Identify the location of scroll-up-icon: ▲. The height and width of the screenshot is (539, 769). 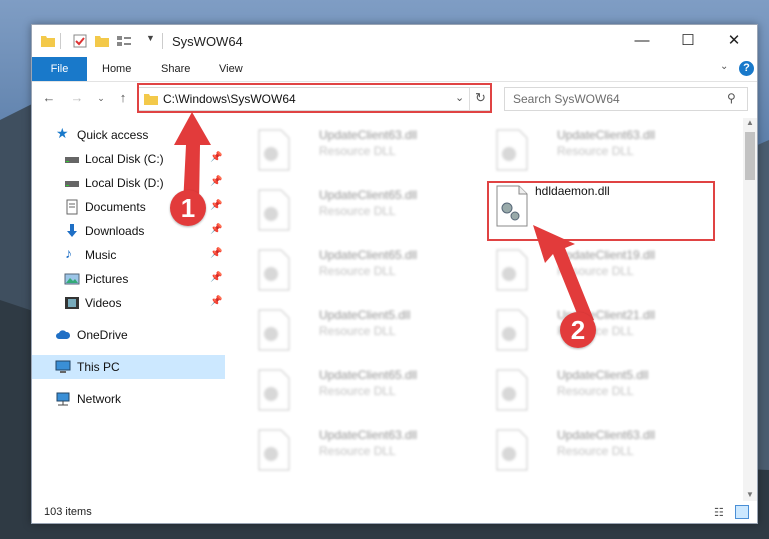
(750, 122).